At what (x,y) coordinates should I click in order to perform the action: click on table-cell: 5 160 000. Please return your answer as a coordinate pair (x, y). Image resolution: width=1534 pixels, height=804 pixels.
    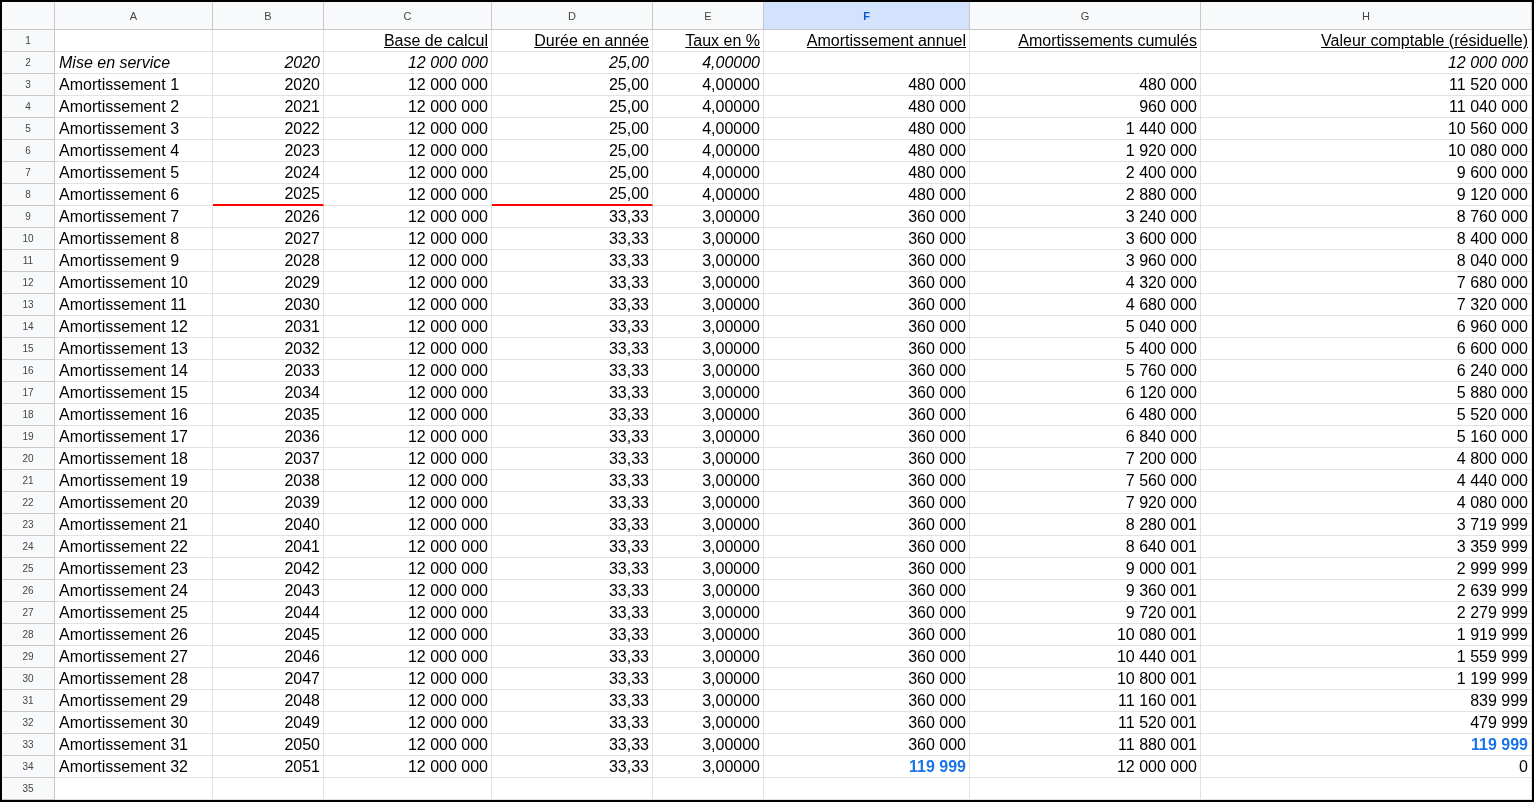
    Looking at the image, I should click on (1366, 437).